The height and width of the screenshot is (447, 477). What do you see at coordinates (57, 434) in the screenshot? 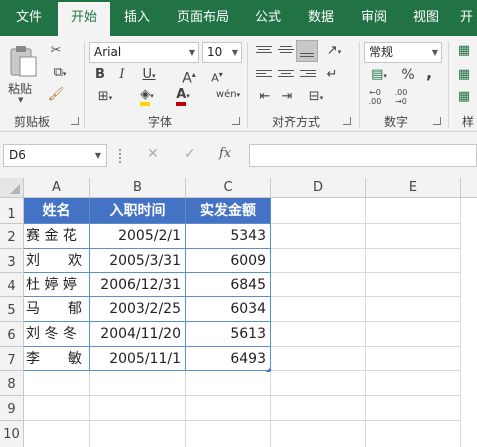
I see `cell-a10` at bounding box center [57, 434].